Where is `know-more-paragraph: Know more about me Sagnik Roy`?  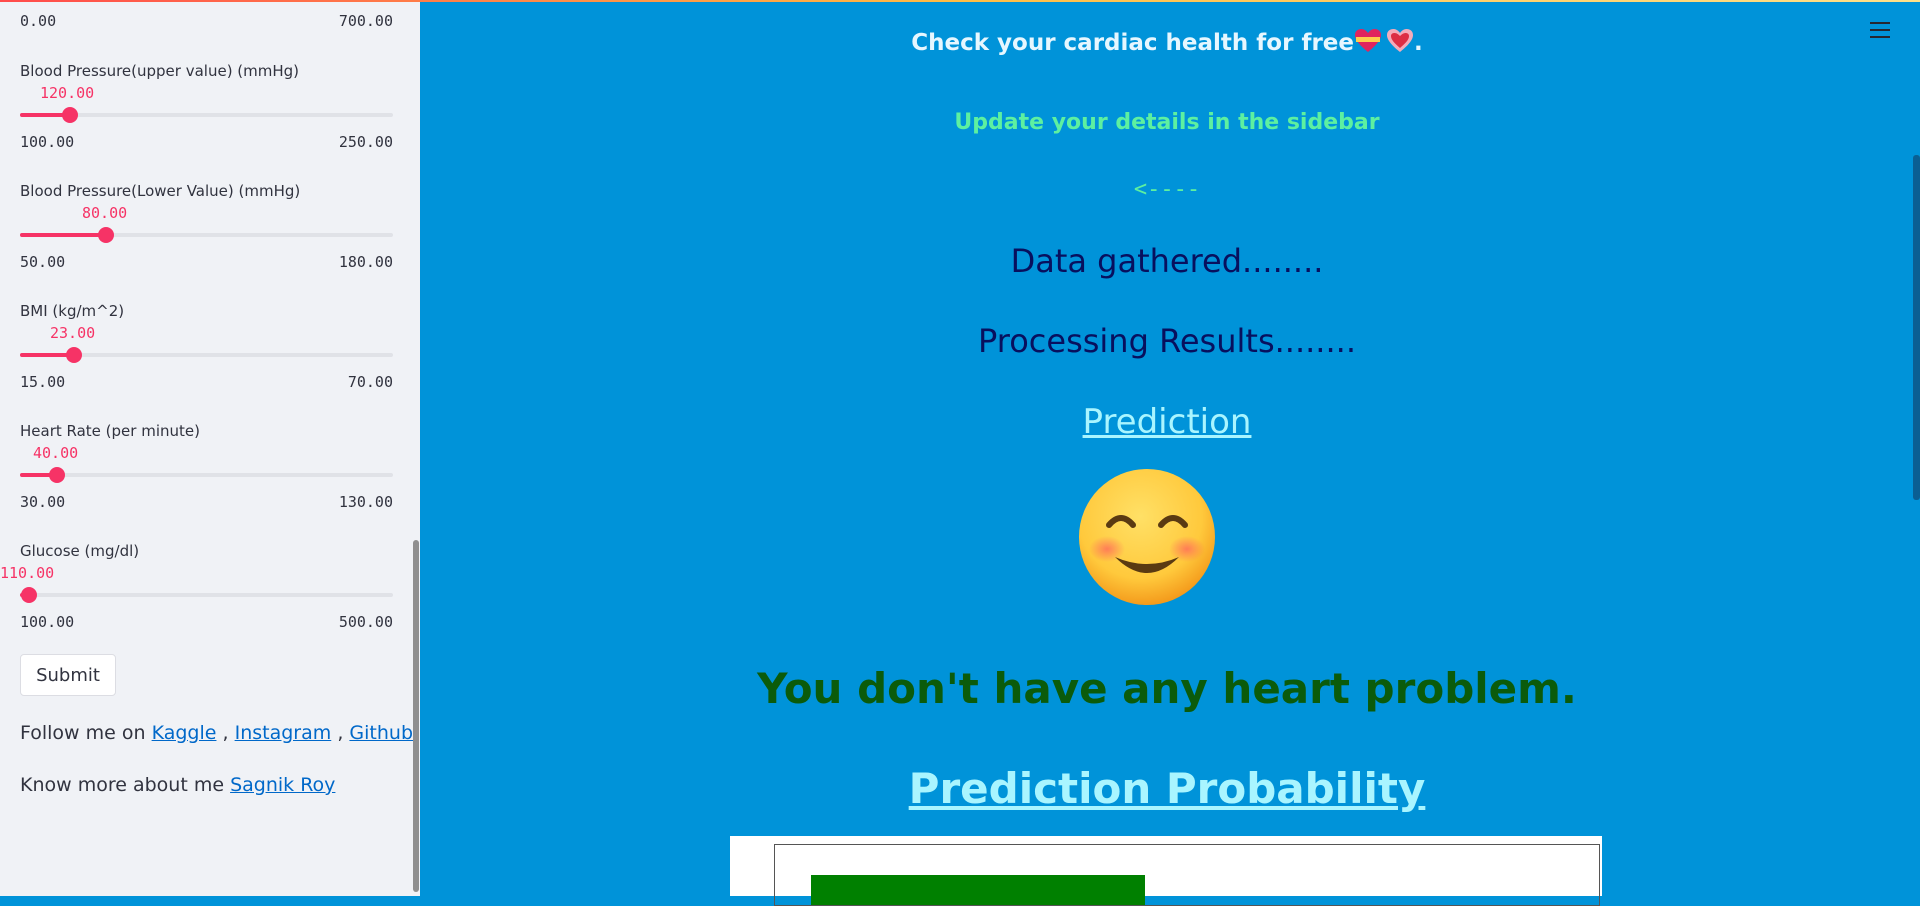 know-more-paragraph: Know more about me Sagnik Roy is located at coordinates (177, 785).